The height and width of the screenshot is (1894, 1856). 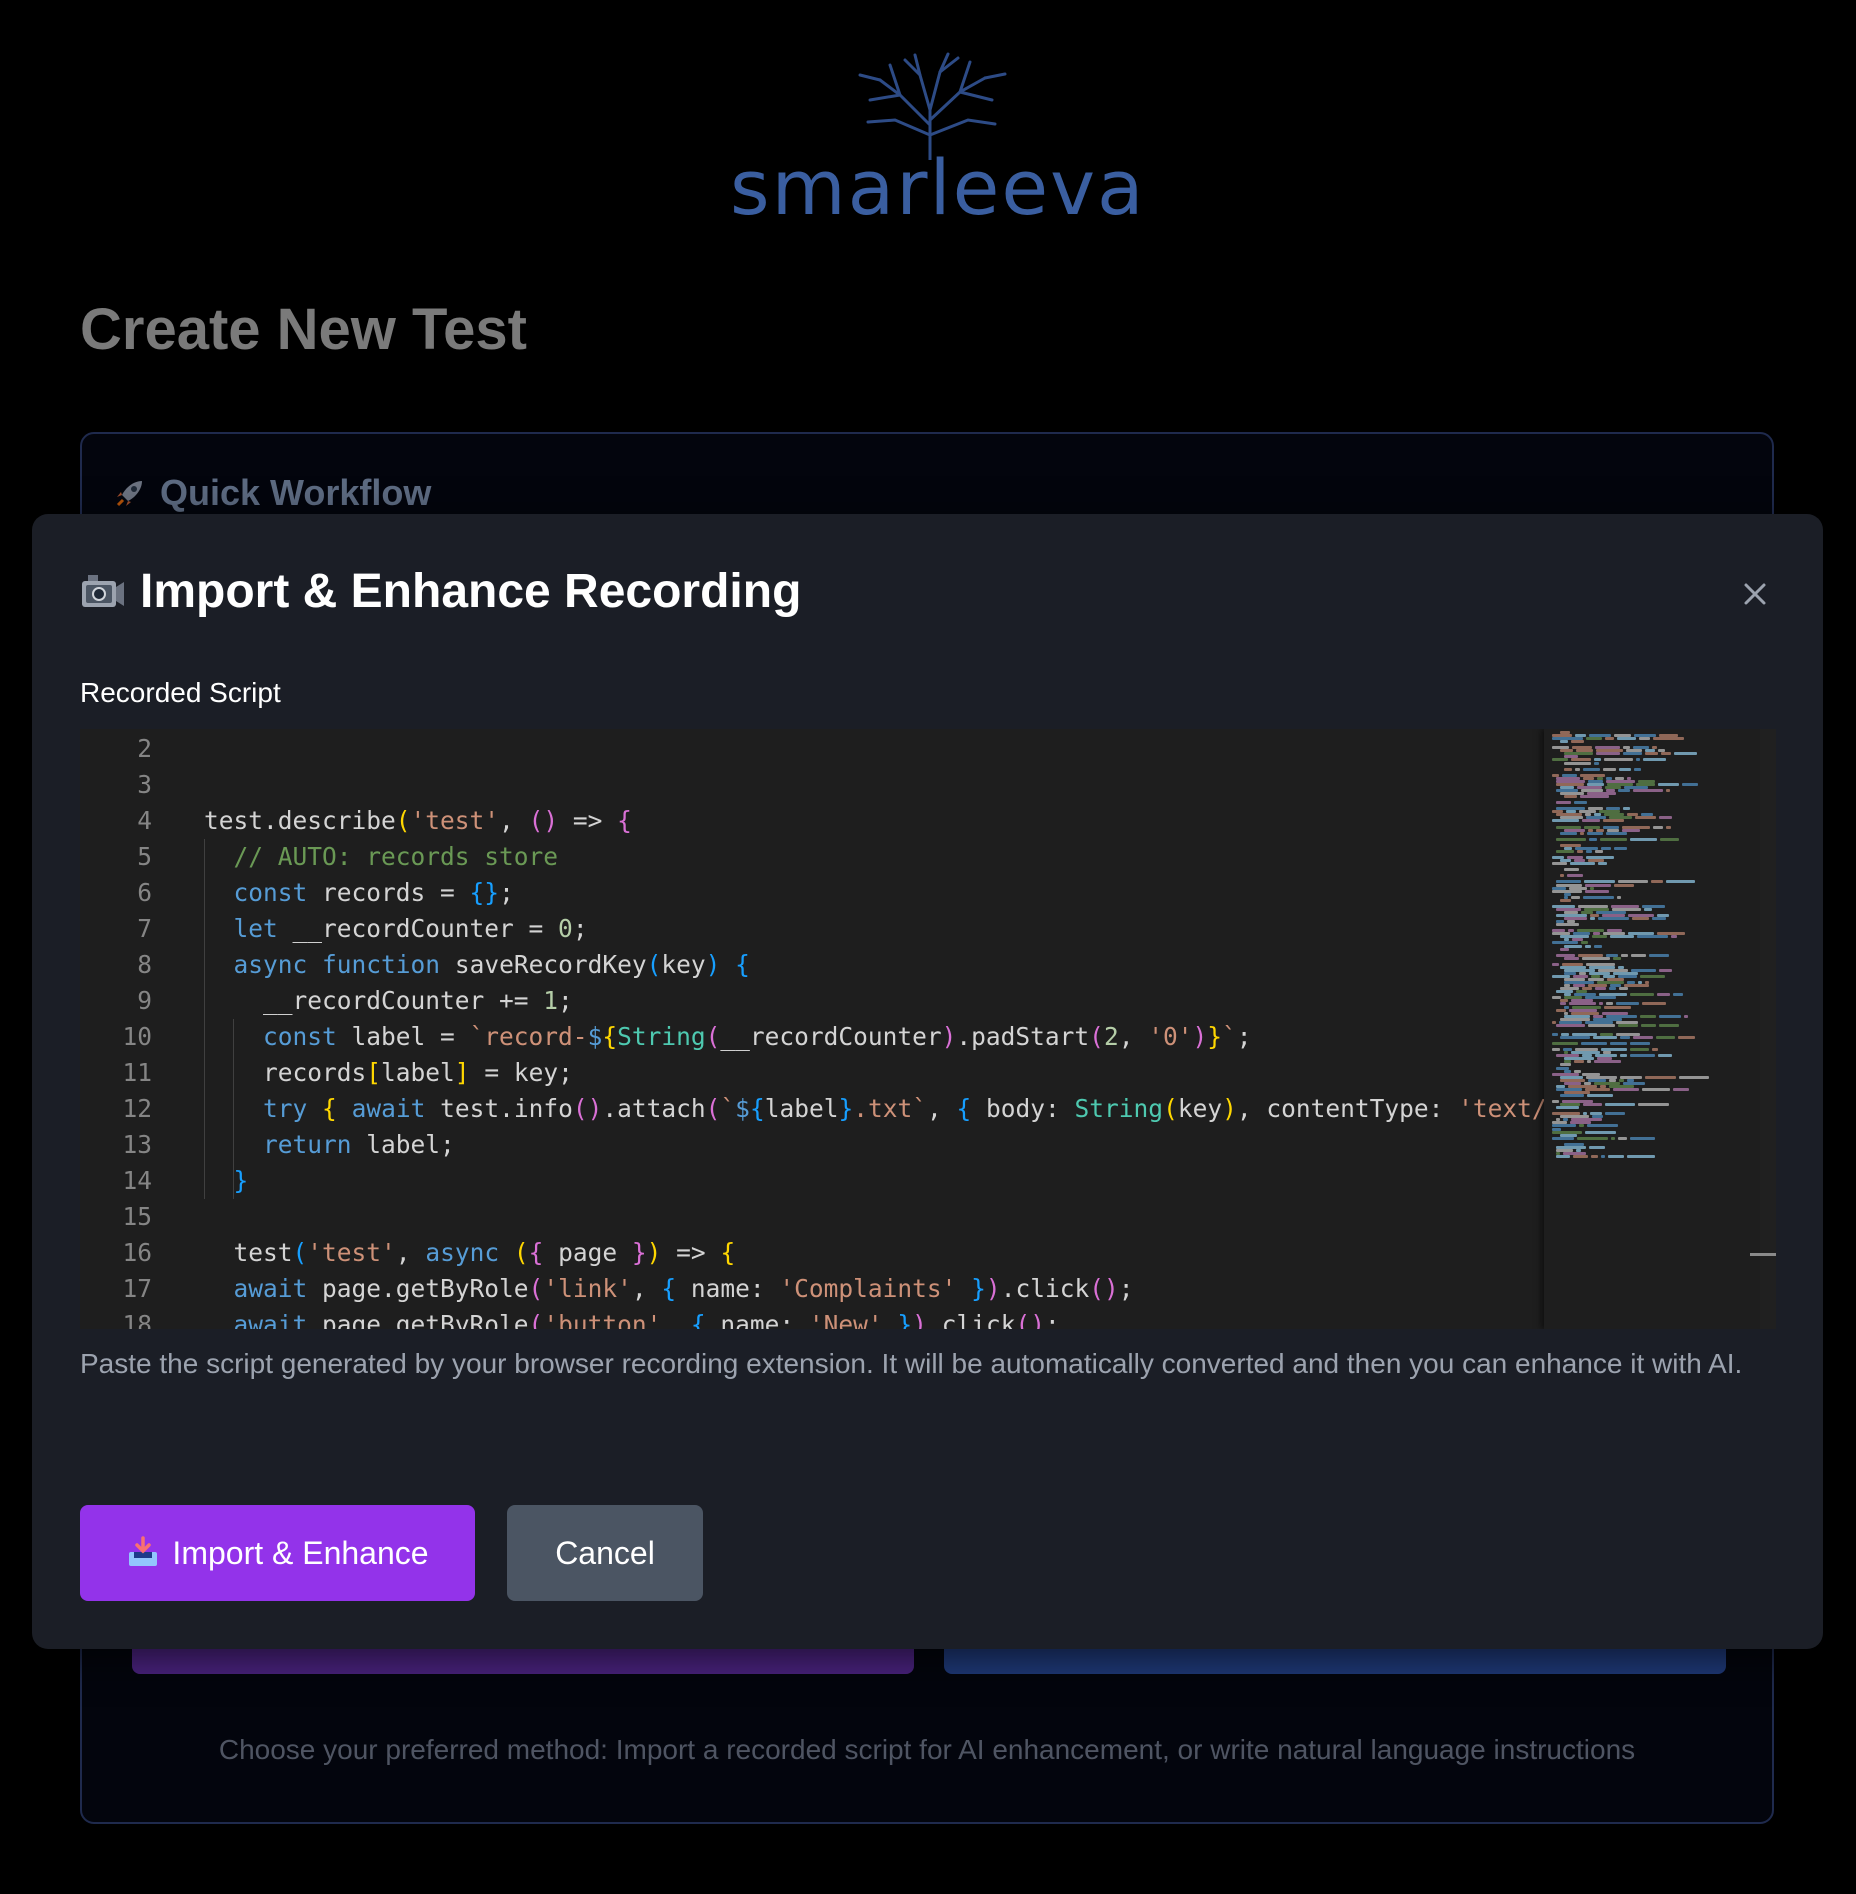 I want to click on code-minimap, so click(x=1660, y=1029).